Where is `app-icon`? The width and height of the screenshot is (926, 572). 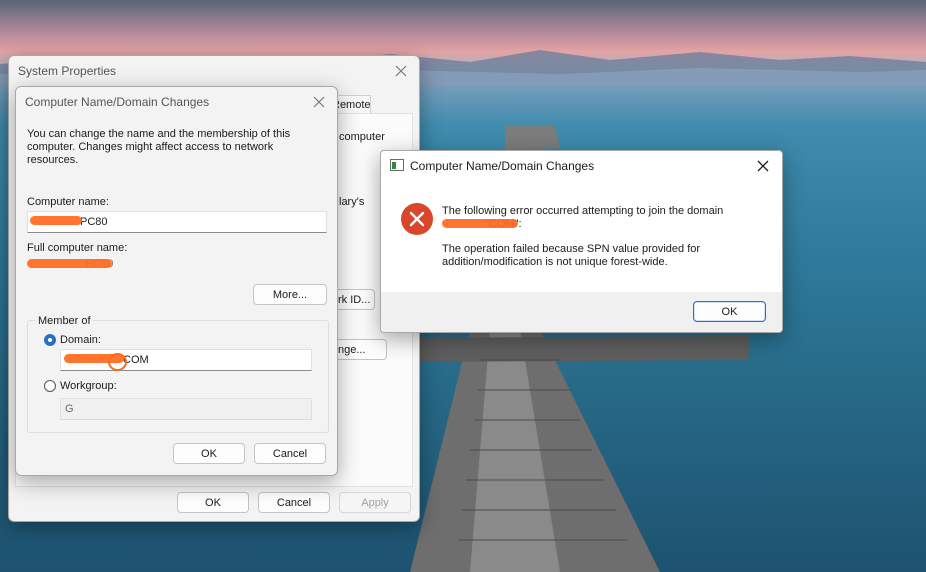 app-icon is located at coordinates (397, 165).